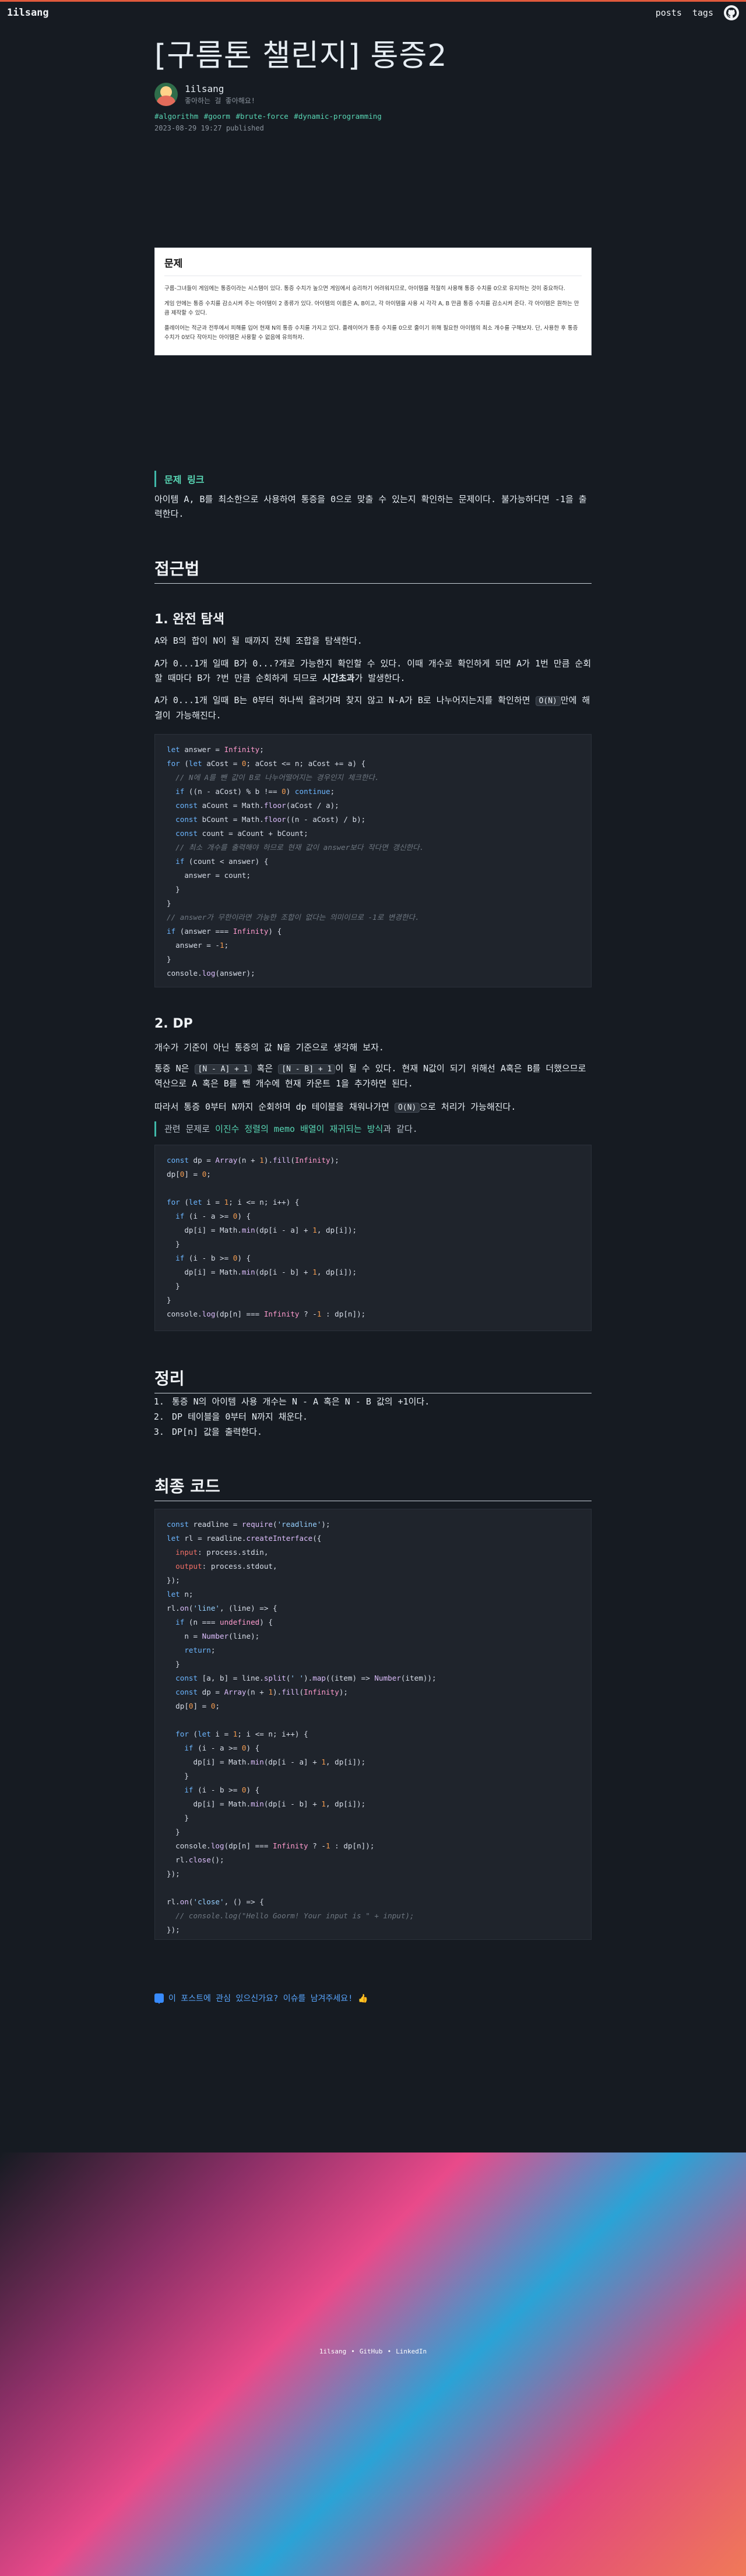  Describe the element at coordinates (373, 570) in the screenshot. I see `section-heading-approach: 접근법` at that location.